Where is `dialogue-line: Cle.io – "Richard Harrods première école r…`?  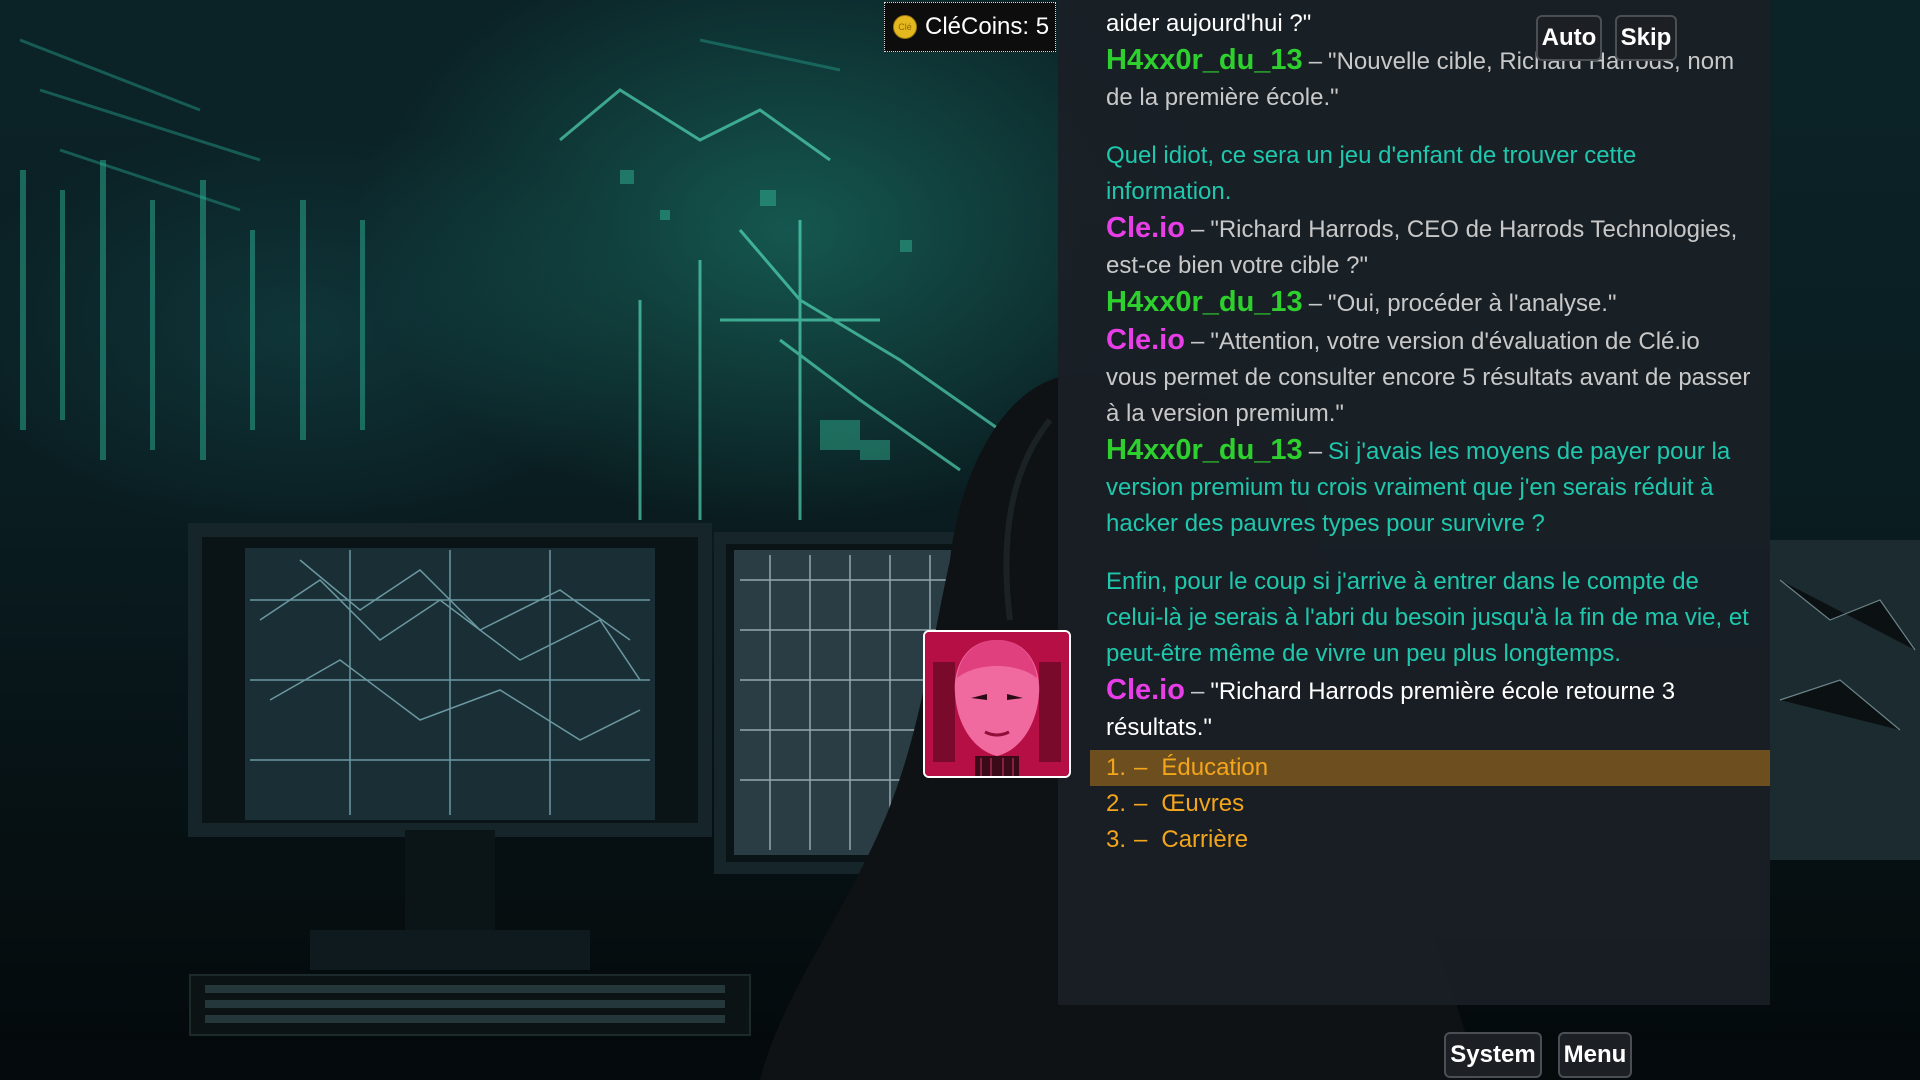 dialogue-line: Cle.io – "Richard Harrods première école r… is located at coordinates (1431, 709).